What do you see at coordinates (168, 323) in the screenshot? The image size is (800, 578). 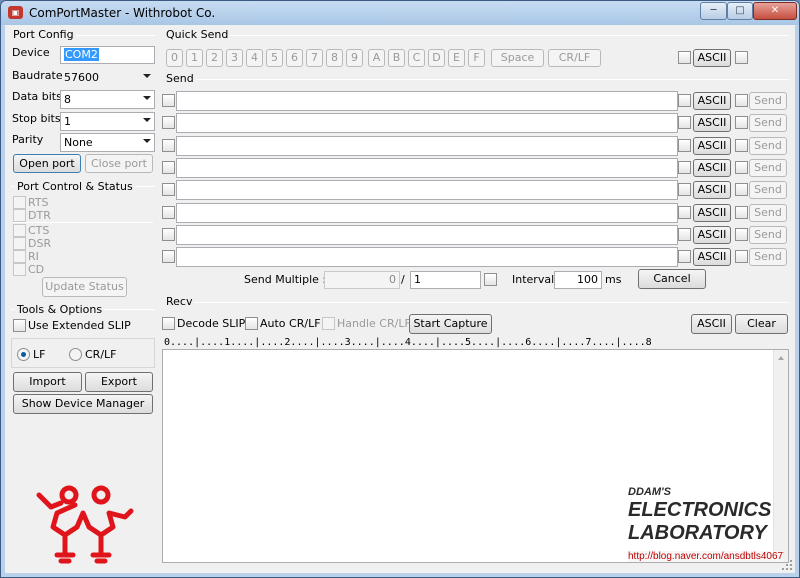 I see `decode-slip-checkbox` at bounding box center [168, 323].